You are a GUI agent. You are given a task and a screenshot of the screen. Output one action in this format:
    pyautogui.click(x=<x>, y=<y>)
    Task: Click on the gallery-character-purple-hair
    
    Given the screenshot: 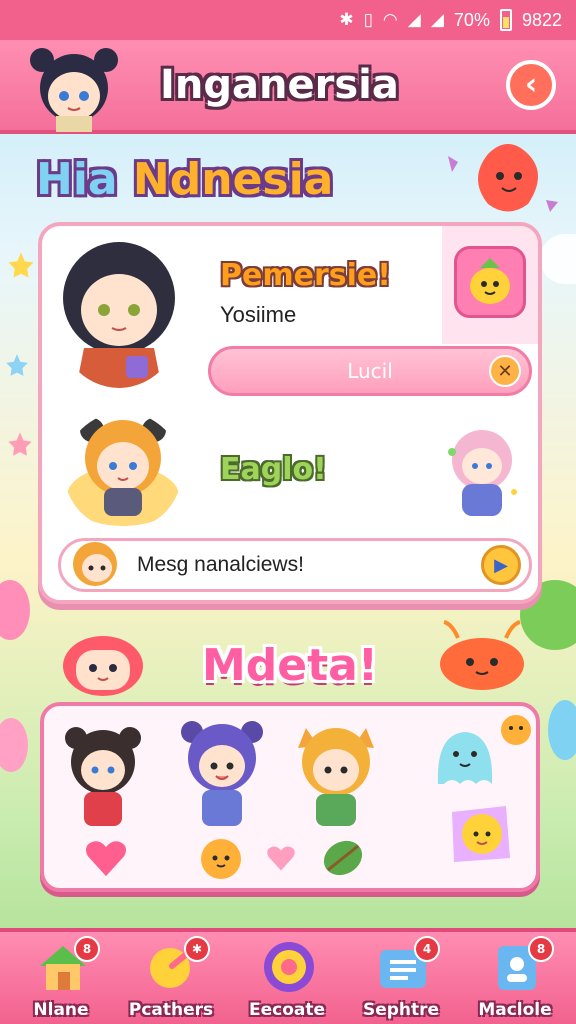 What is the action you would take?
    pyautogui.click(x=222, y=774)
    